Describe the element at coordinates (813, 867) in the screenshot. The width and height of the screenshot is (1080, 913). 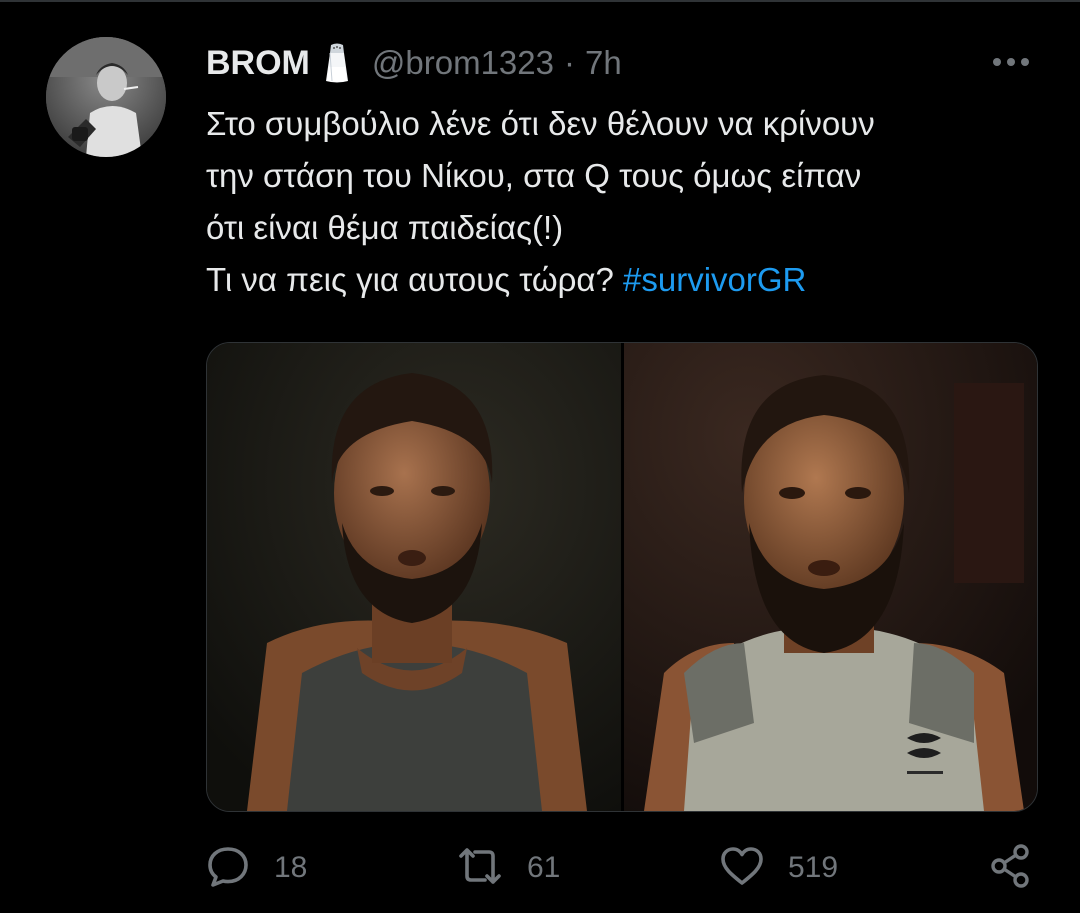
I see `like-count: 519` at that location.